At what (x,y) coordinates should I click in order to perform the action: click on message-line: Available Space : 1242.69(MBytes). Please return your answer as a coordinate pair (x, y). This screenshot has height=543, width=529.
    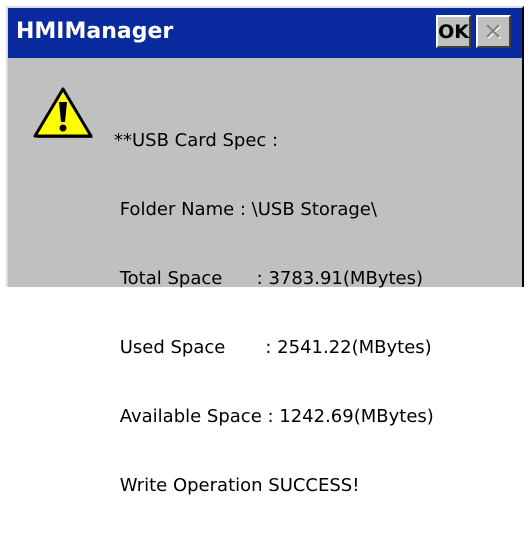
    Looking at the image, I should click on (274, 416).